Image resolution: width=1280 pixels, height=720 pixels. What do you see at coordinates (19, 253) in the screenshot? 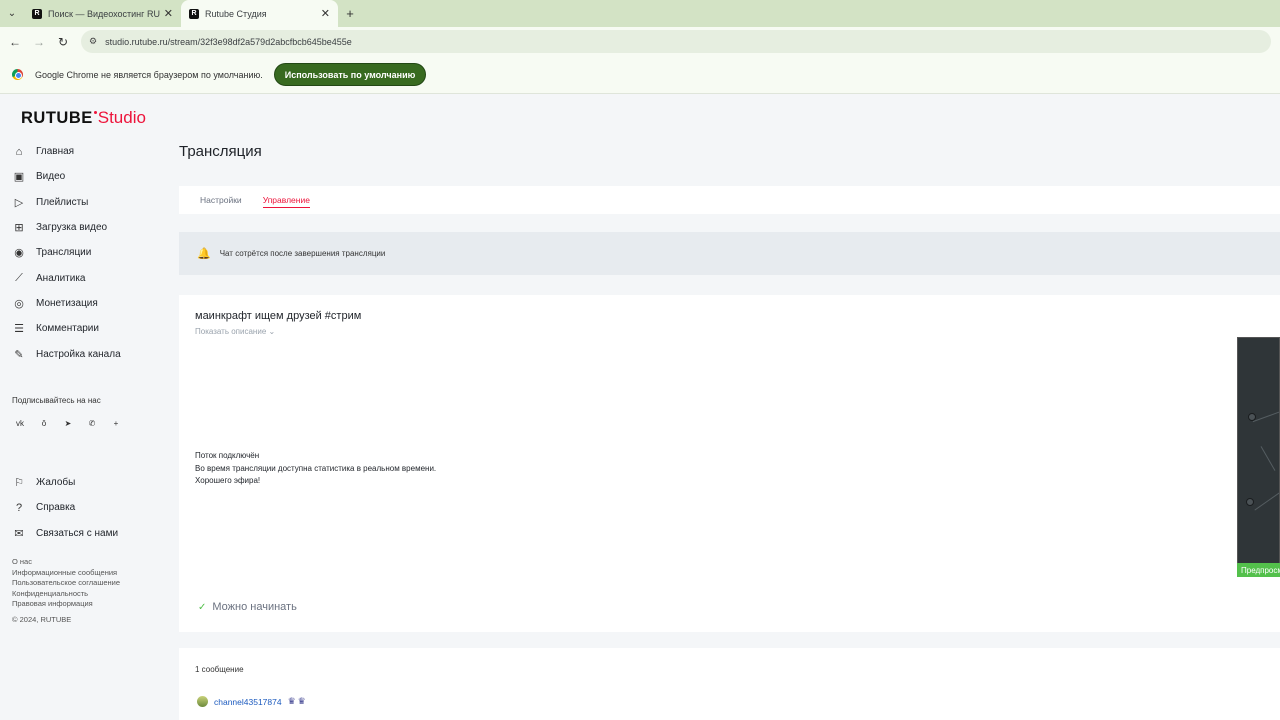
I see `broadcast-icon: ◉` at bounding box center [19, 253].